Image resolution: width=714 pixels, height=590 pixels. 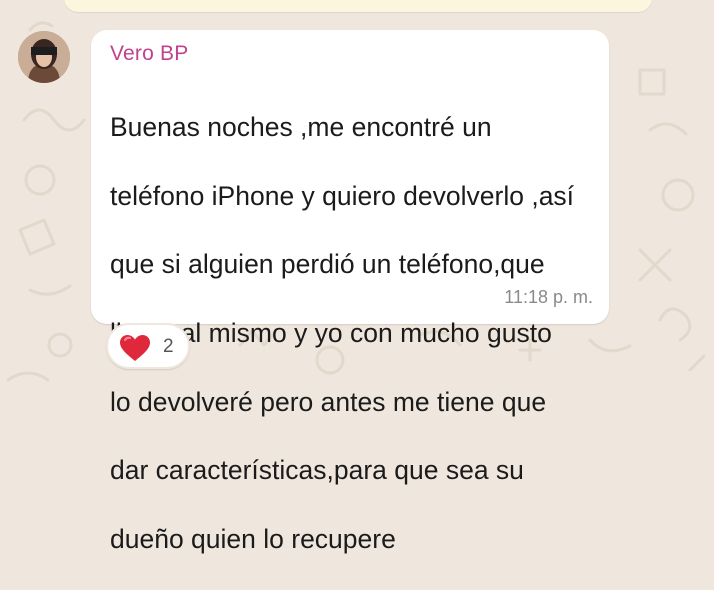 What do you see at coordinates (301, 127) in the screenshot?
I see `message-line: Buenas noches ,me encontré un` at bounding box center [301, 127].